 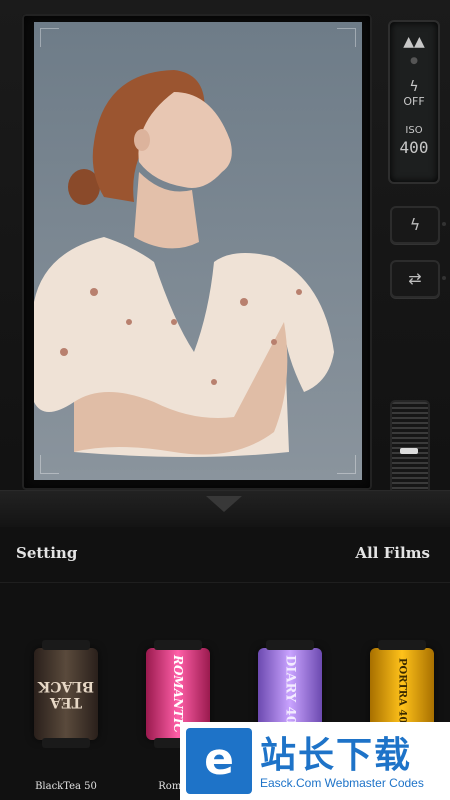 I want to click on flash-toggle-button: ϟ, so click(x=415, y=225).